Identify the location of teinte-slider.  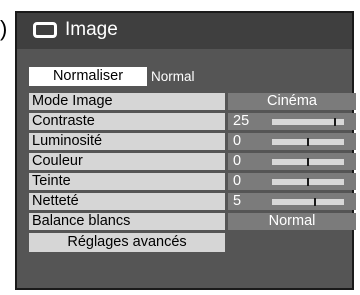
(308, 182).